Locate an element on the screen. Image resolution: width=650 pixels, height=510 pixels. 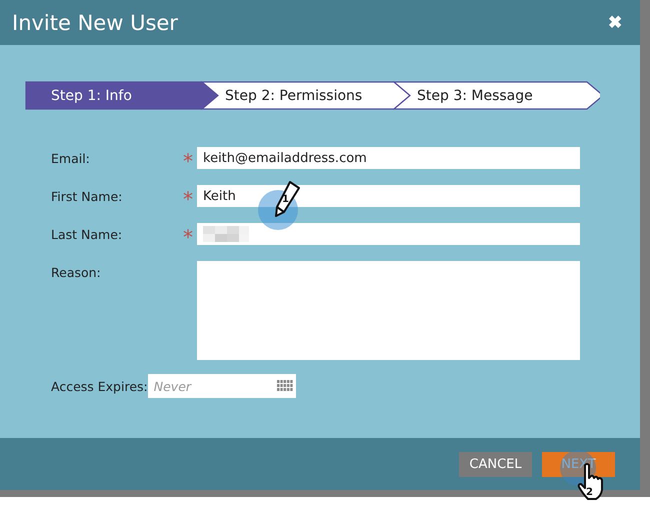
step-tab: Step 3: Message is located at coordinates (496, 95).